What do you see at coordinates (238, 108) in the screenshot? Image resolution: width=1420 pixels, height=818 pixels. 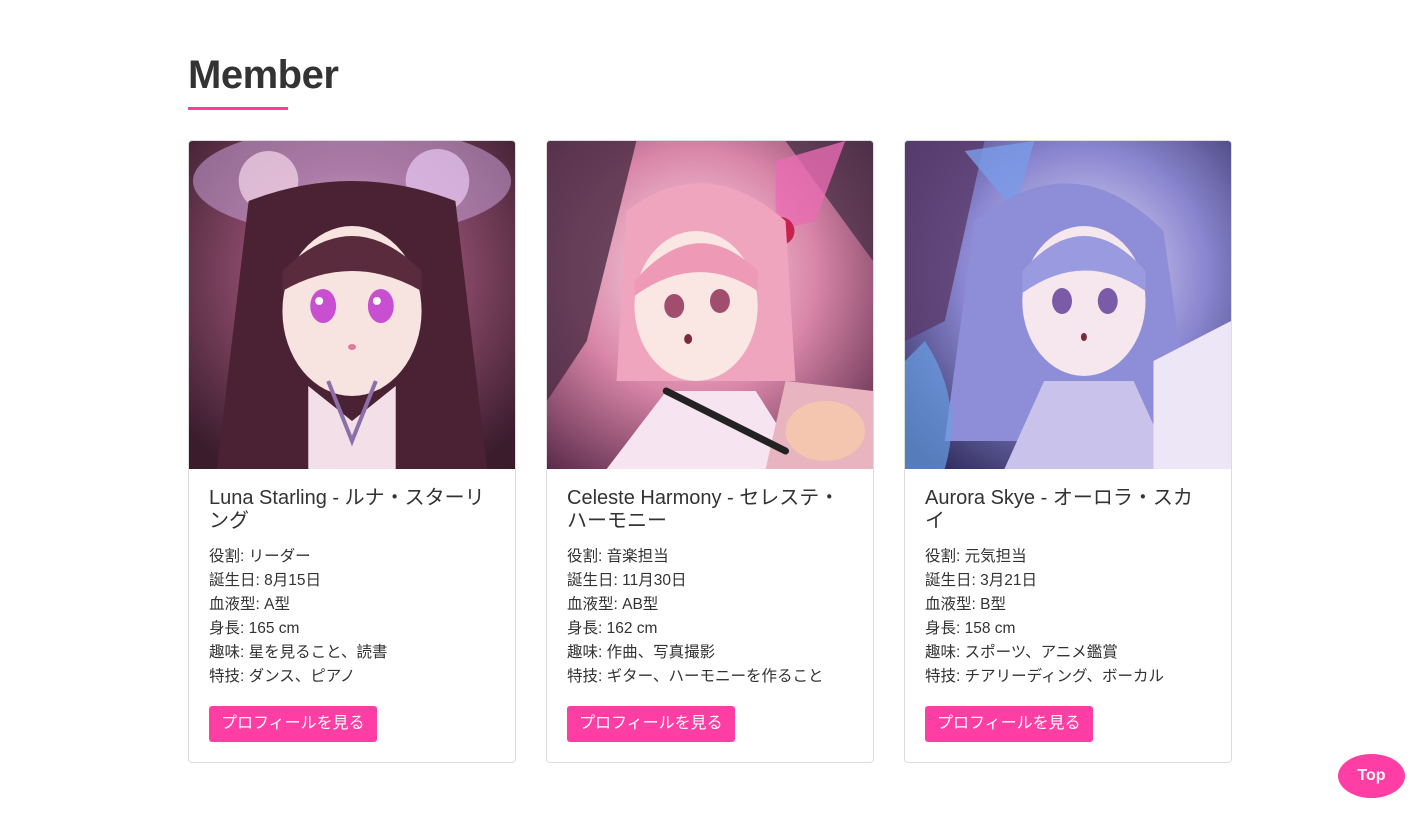 I see `title-underline` at bounding box center [238, 108].